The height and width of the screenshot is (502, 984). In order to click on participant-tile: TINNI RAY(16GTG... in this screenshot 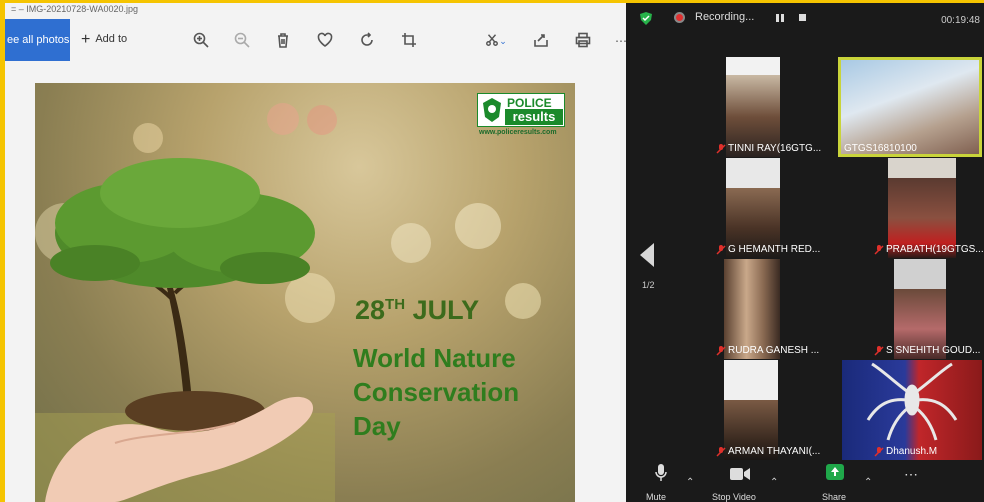, I will do `click(755, 107)`.